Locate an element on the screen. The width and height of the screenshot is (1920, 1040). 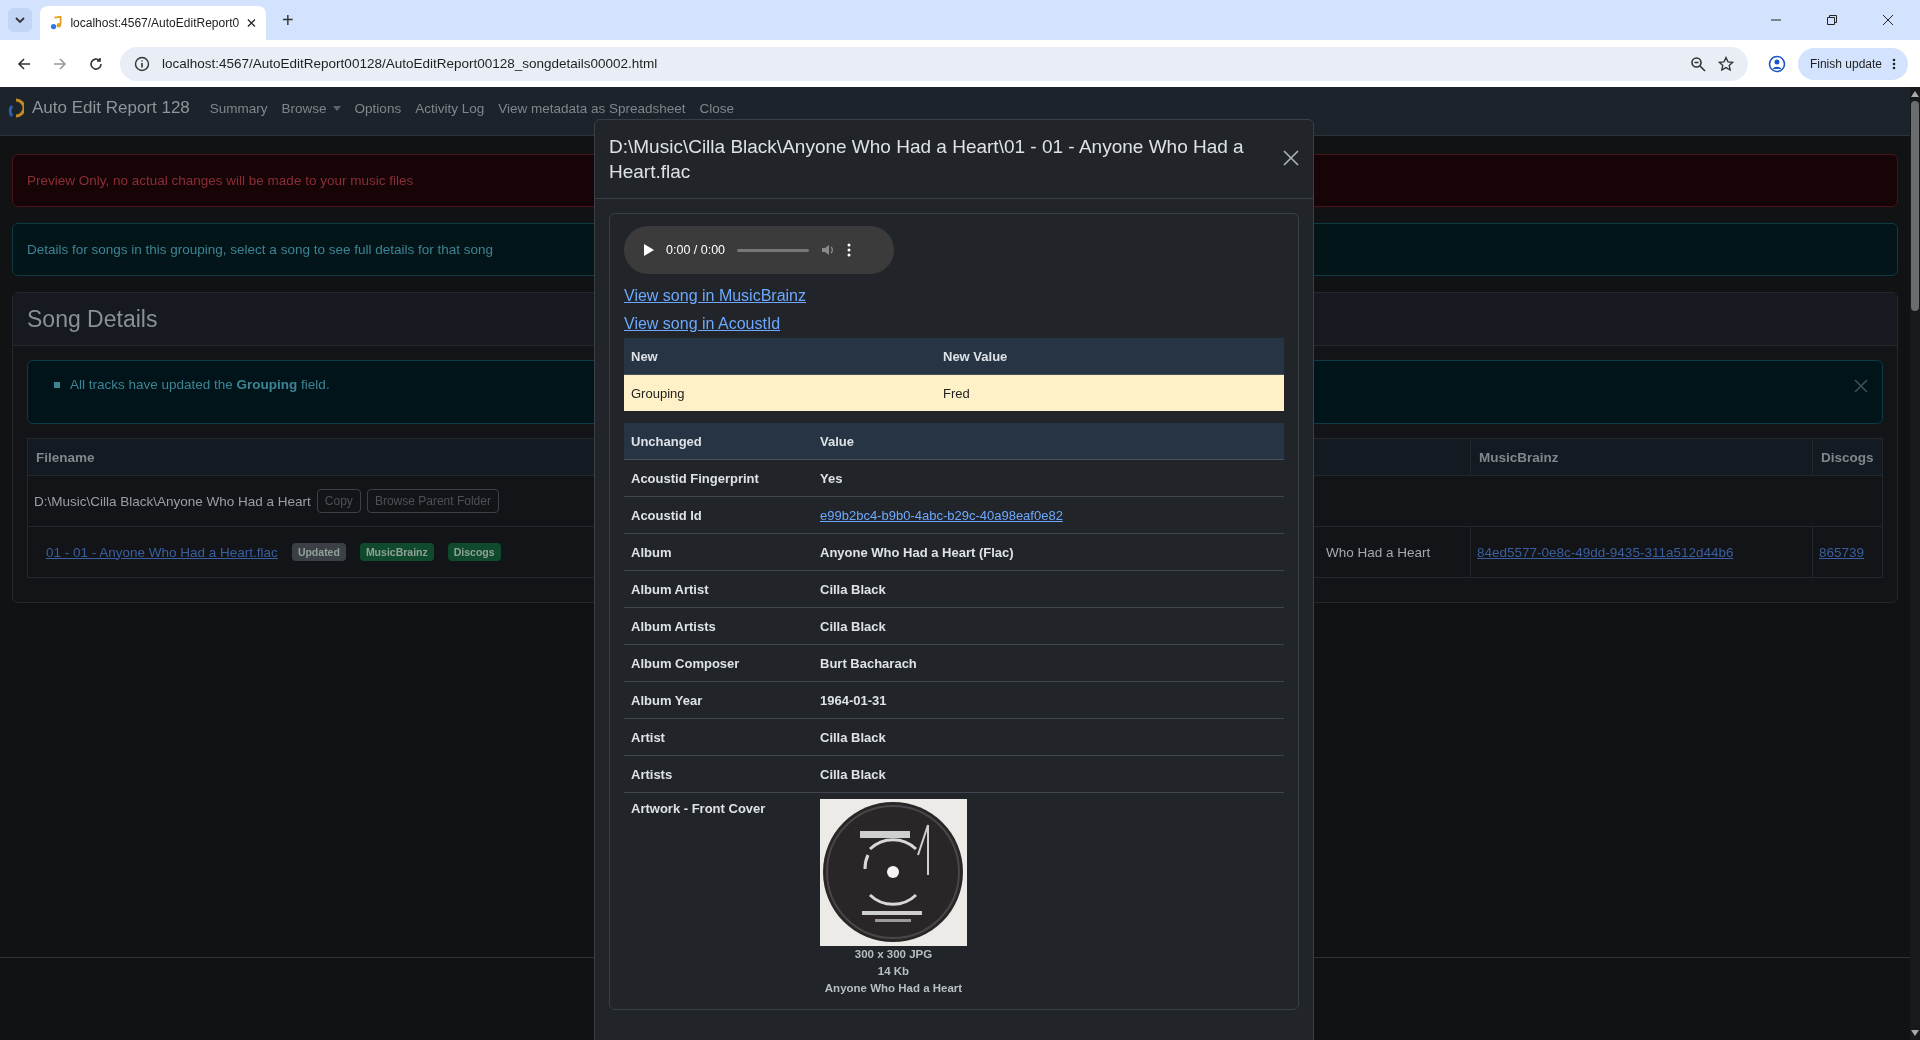
artwork-caption: 300 x 300 JPG is located at coordinates (893, 954).